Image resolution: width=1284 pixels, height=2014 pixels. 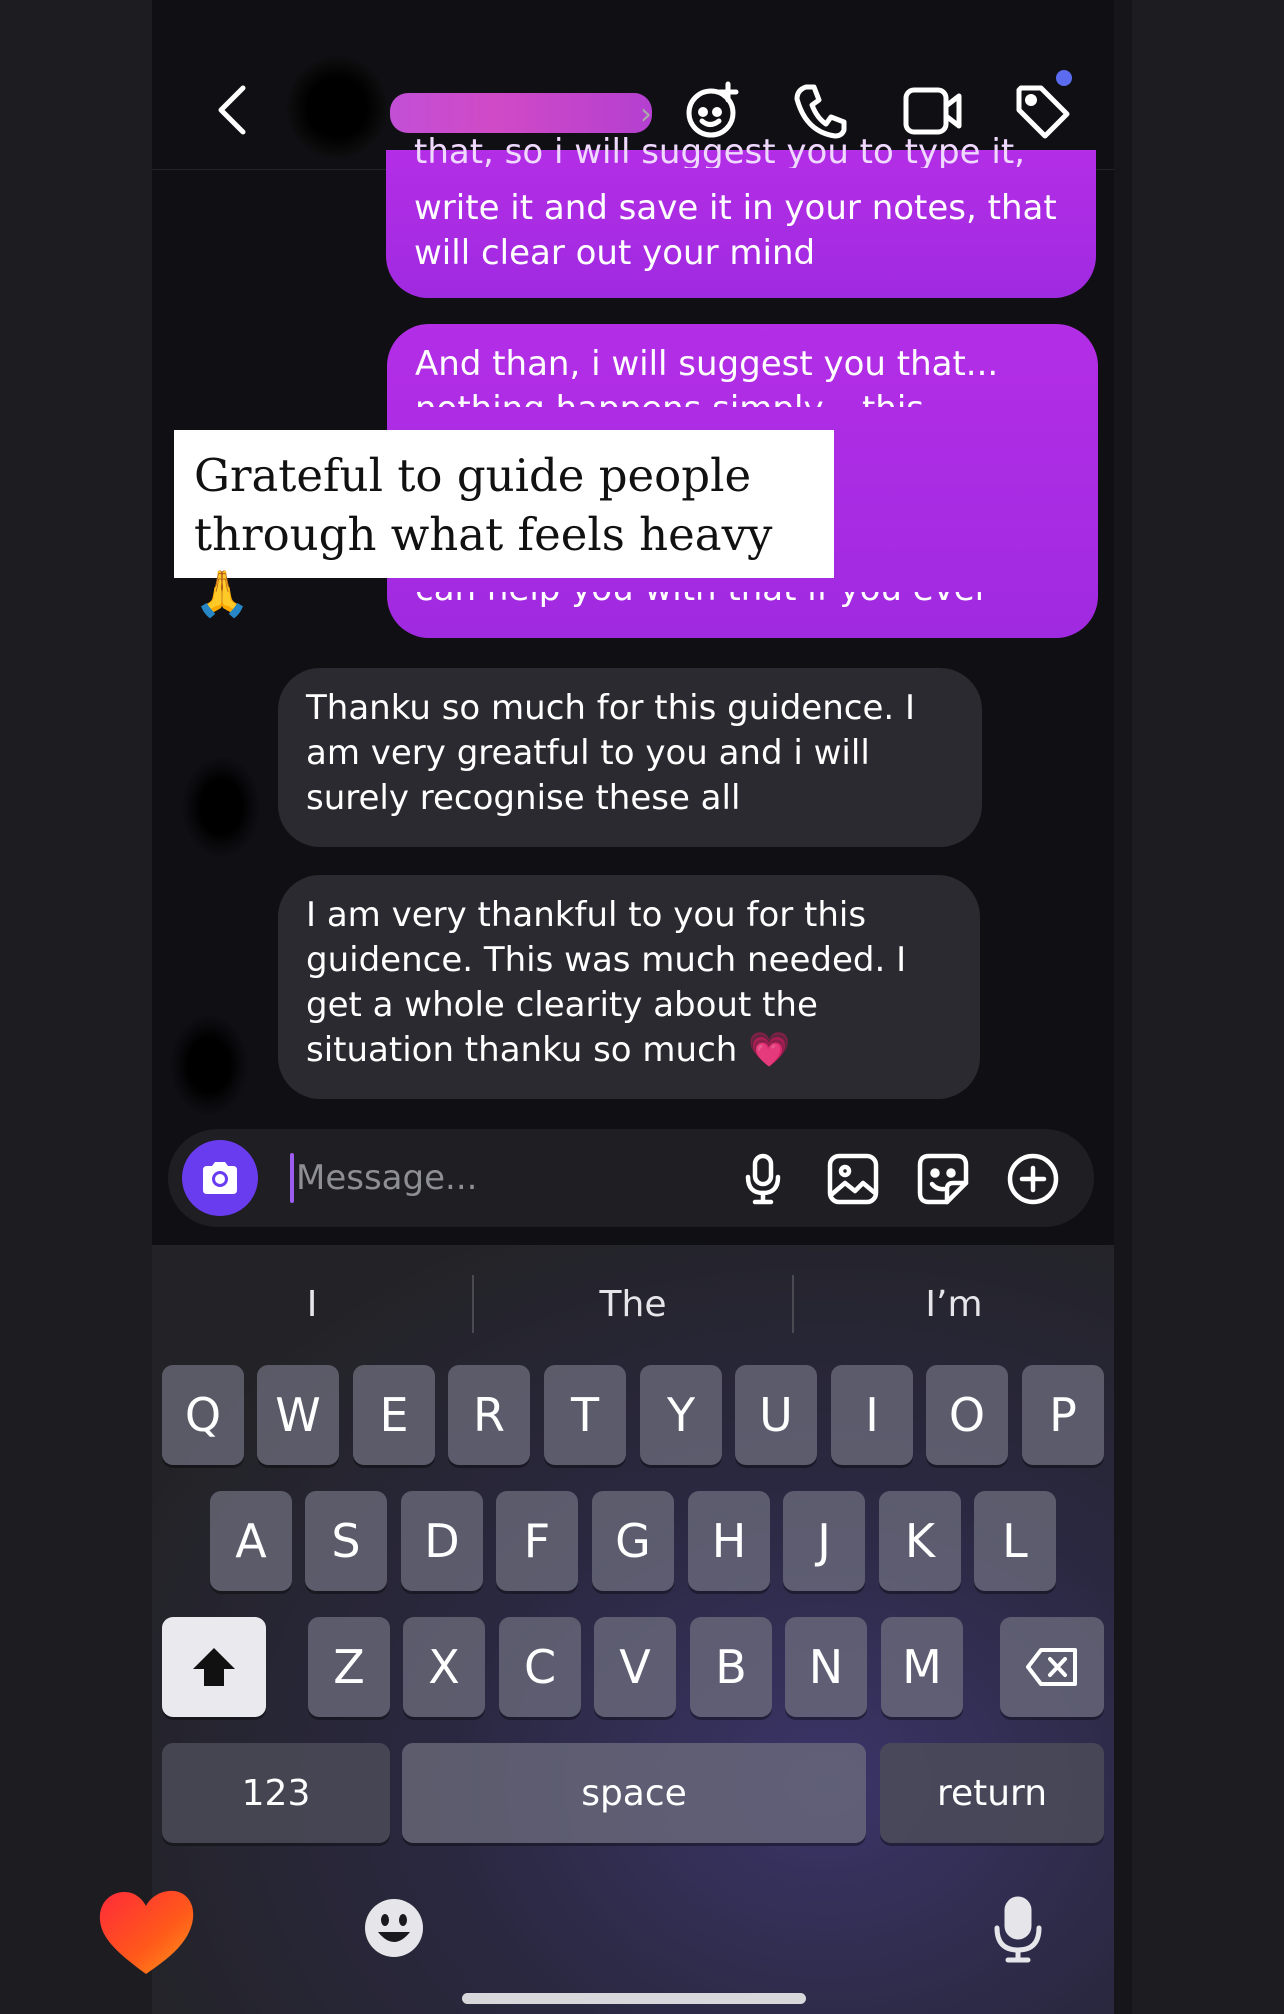 I want to click on right-backdrop, so click(x=1208, y=1007).